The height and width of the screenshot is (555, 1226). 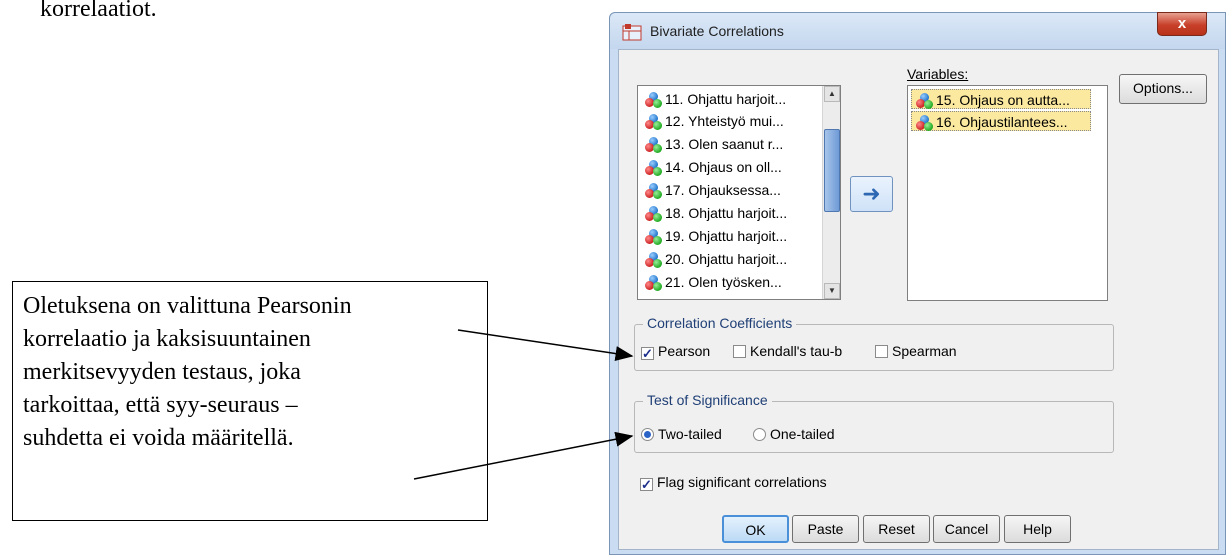 What do you see at coordinates (794, 434) in the screenshot?
I see `one-tailed-radio: One-tailed` at bounding box center [794, 434].